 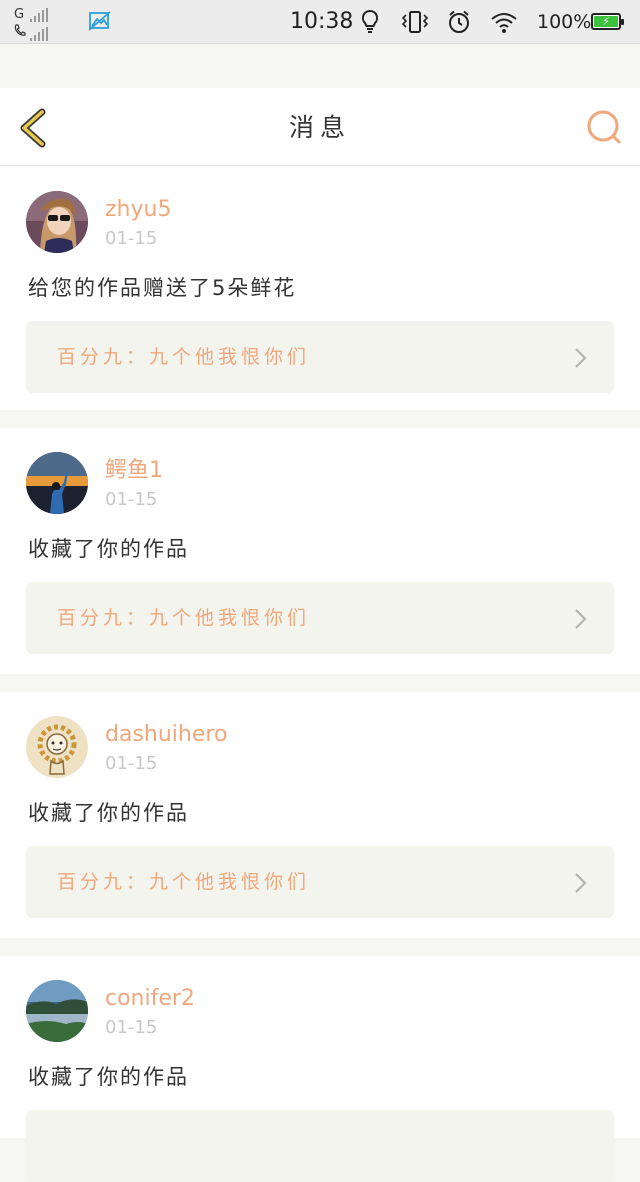 I want to click on phone-icon, so click(x=20, y=32).